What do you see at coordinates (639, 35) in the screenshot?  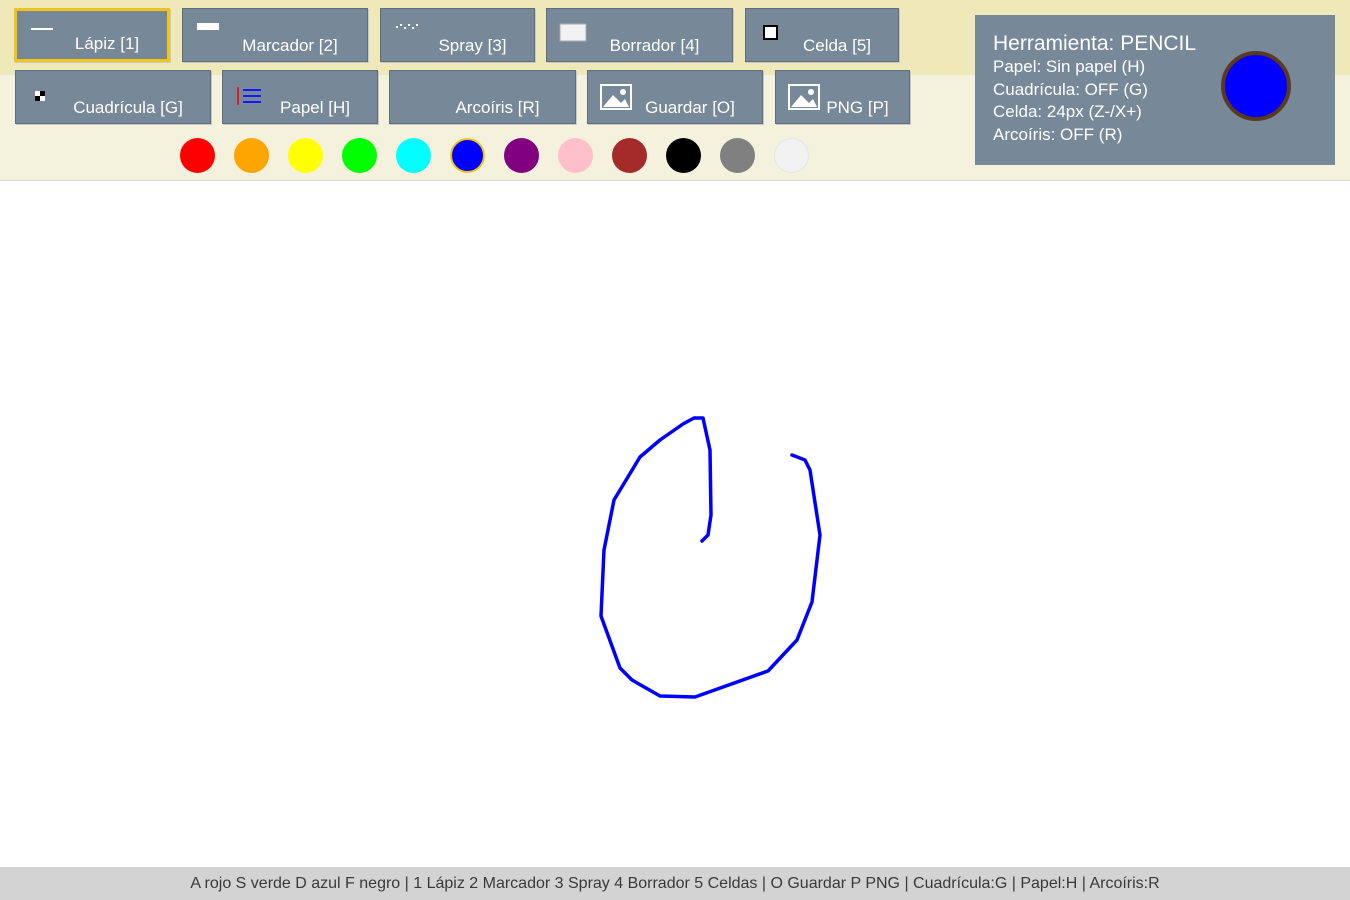 I see `tool-eraser-button: Borrador [4]` at bounding box center [639, 35].